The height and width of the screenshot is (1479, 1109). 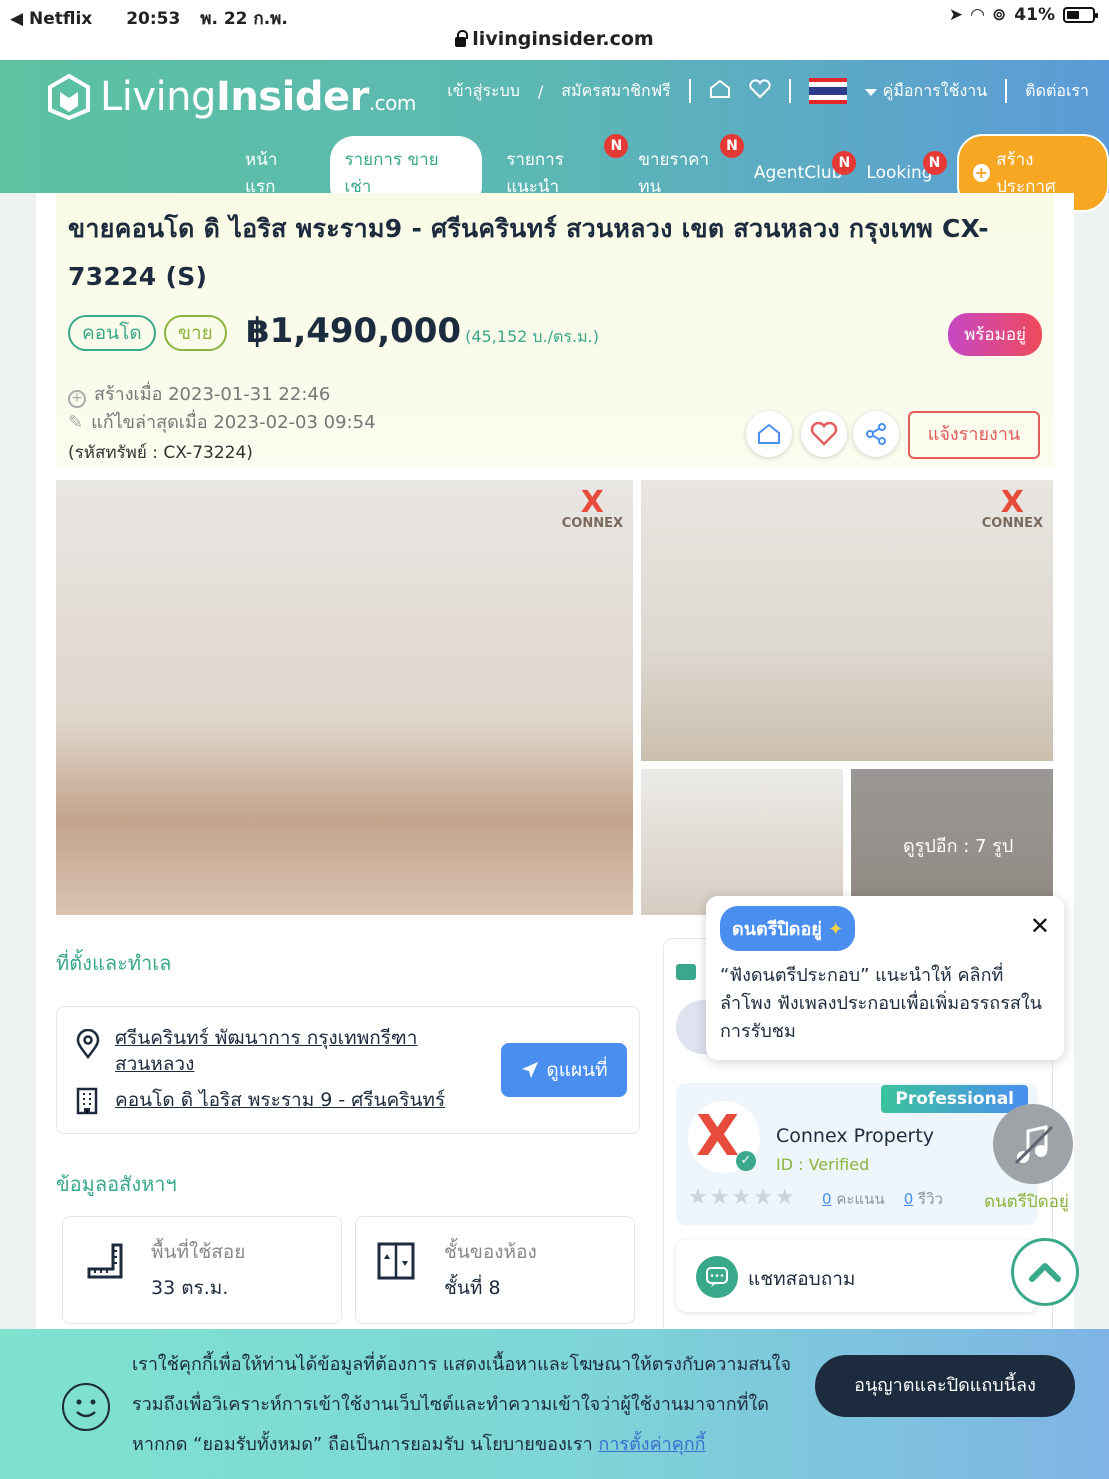 What do you see at coordinates (742, 842) in the screenshot?
I see `photo-thumbnail` at bounding box center [742, 842].